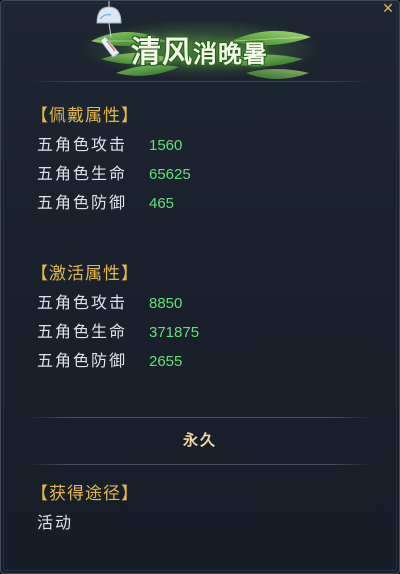  Describe the element at coordinates (230, 53) in the screenshot. I see `title-small-text: 消晚暑` at that location.